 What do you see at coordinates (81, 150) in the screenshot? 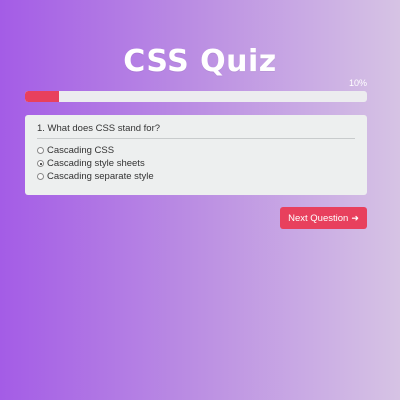
I see `answer-label: Cascading CSS` at bounding box center [81, 150].